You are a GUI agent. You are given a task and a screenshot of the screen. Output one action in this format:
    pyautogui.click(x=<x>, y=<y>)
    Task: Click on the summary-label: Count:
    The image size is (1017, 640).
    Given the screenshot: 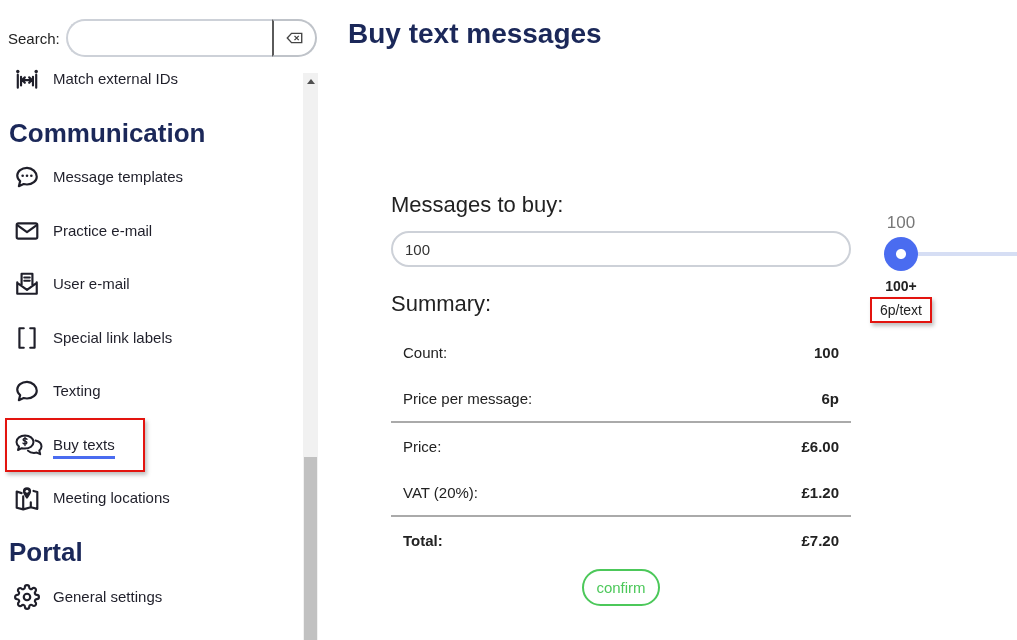 What is the action you would take?
    pyautogui.click(x=425, y=352)
    